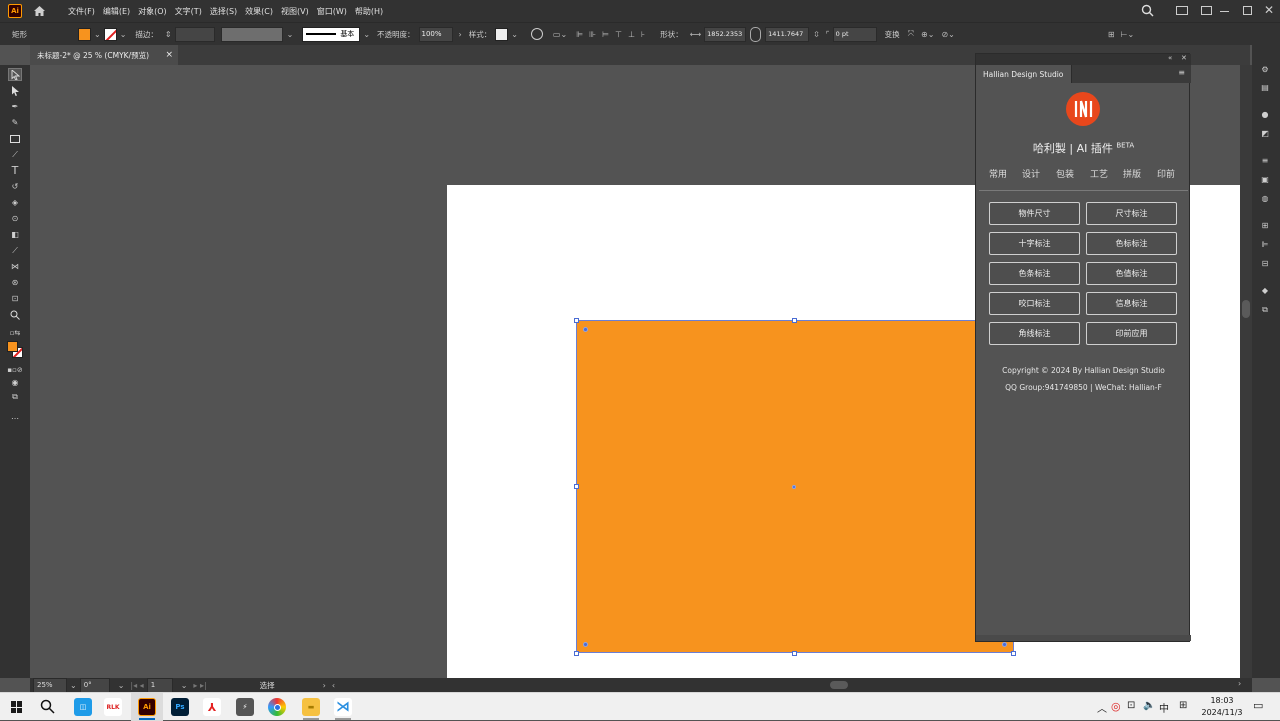 The height and width of the screenshot is (721, 1280). I want to click on category-craft: 工艺, so click(1099, 173).